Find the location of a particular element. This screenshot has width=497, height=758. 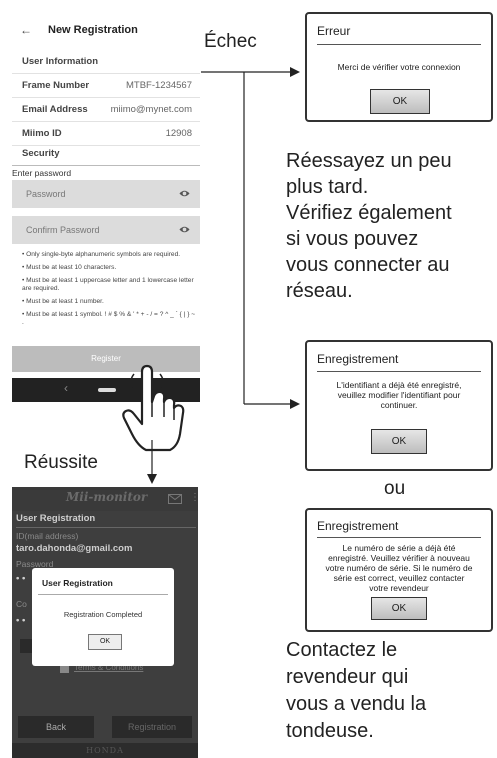

retry-line: vous connecter au is located at coordinates (368, 265).